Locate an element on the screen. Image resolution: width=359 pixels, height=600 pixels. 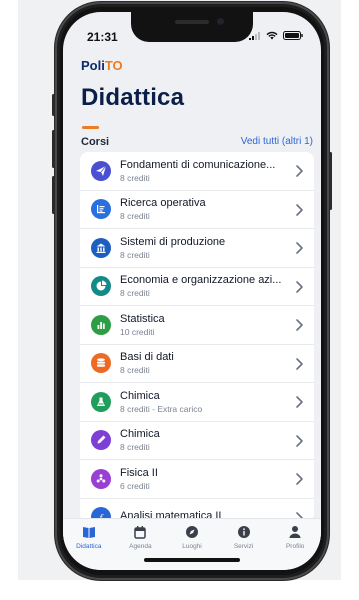
see-all-link: Vedi tutti (altri 1) is located at coordinates (277, 141).